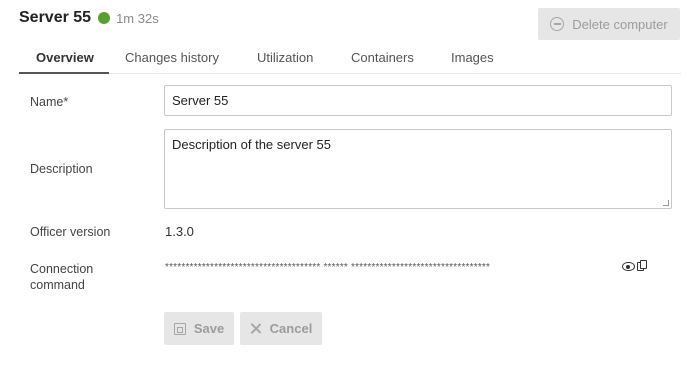 The image size is (693, 369). What do you see at coordinates (65, 57) in the screenshot?
I see `tab-overview: Overview` at bounding box center [65, 57].